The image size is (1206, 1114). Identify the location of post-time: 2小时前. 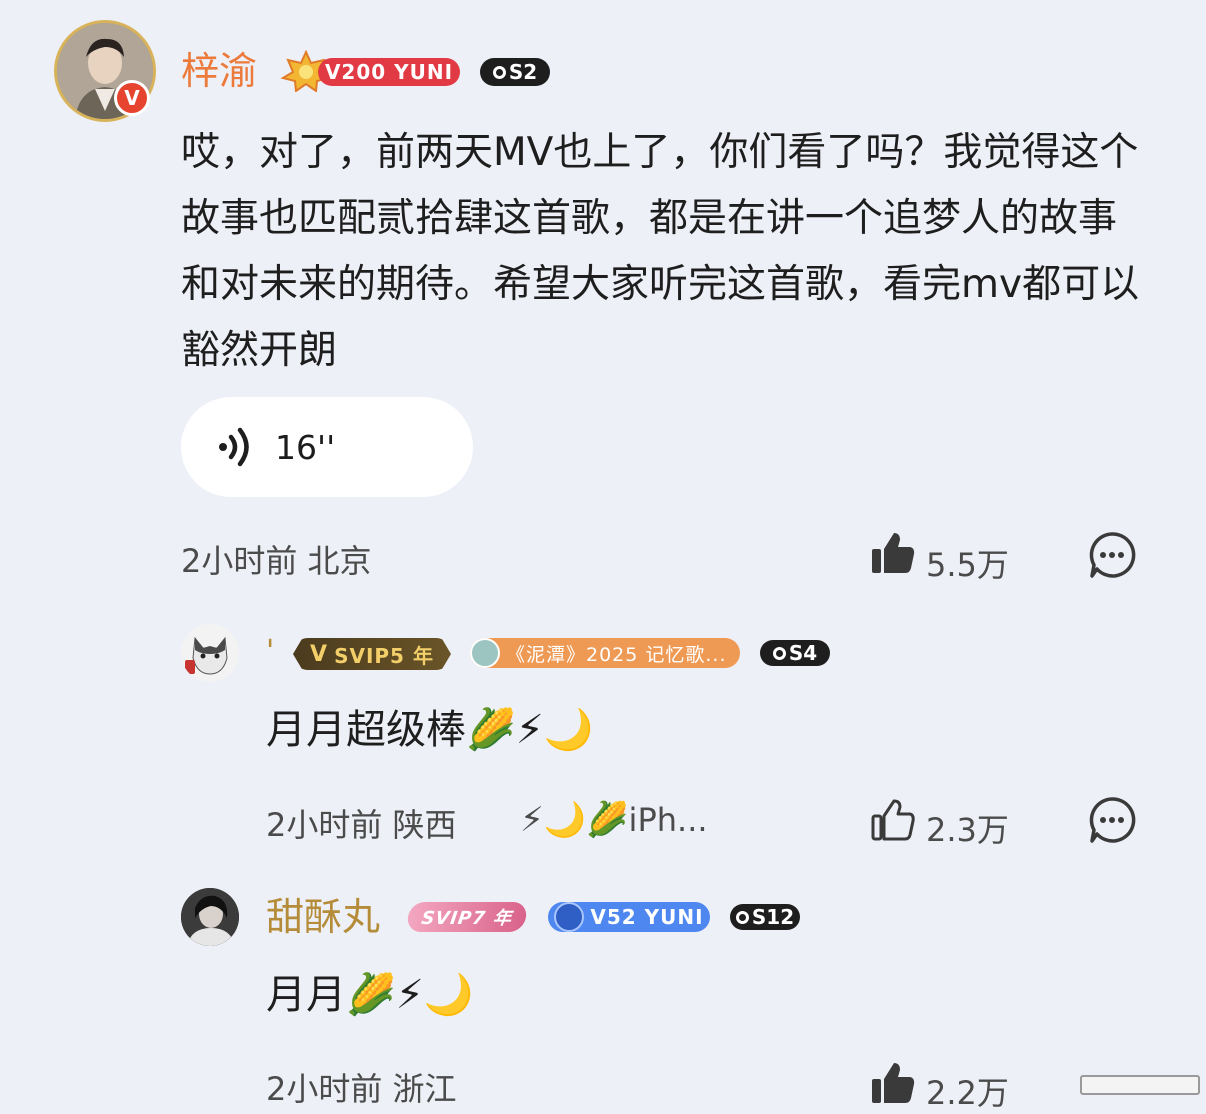
(239, 561).